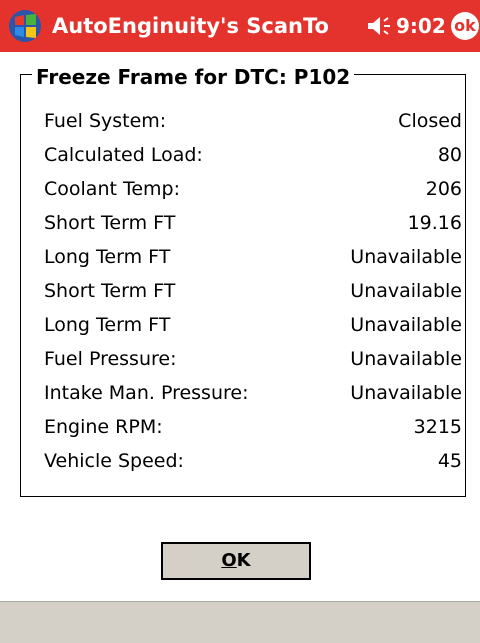 The width and height of the screenshot is (480, 643). Describe the element at coordinates (146, 393) in the screenshot. I see `row-label: Intake Man. Pressure:` at that location.